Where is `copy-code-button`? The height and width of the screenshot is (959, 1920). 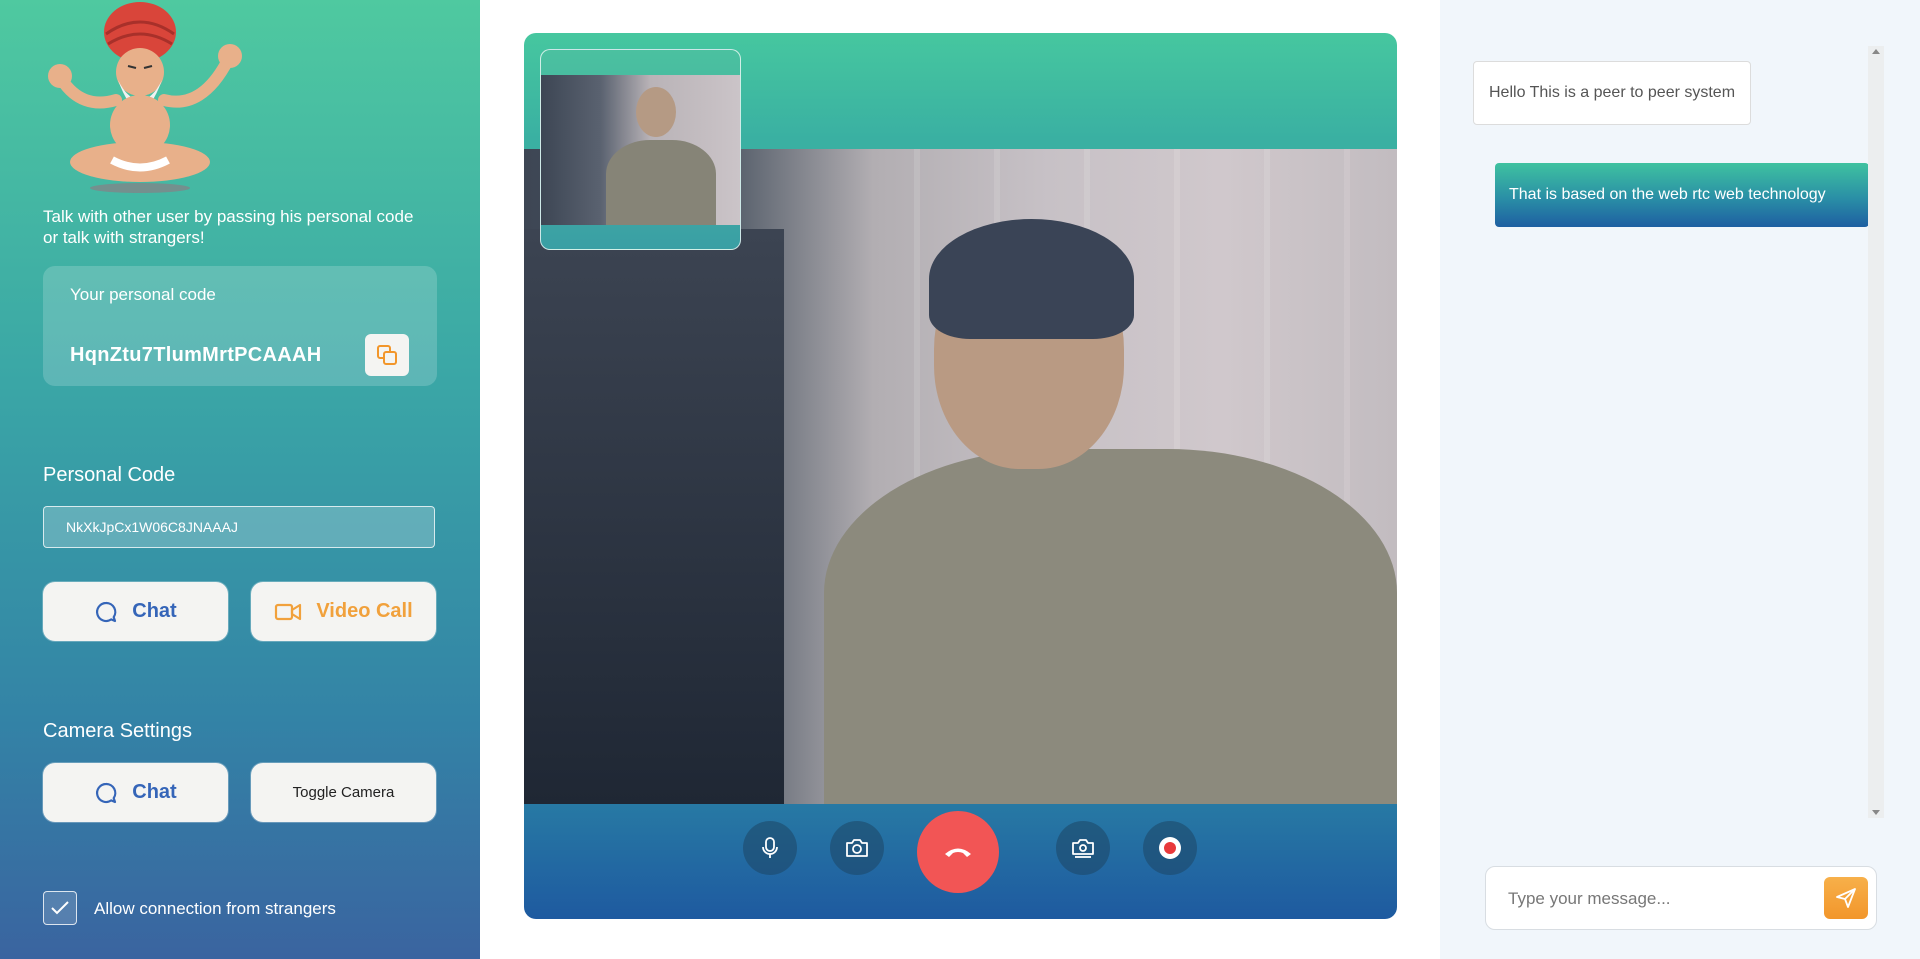
copy-code-button is located at coordinates (387, 355).